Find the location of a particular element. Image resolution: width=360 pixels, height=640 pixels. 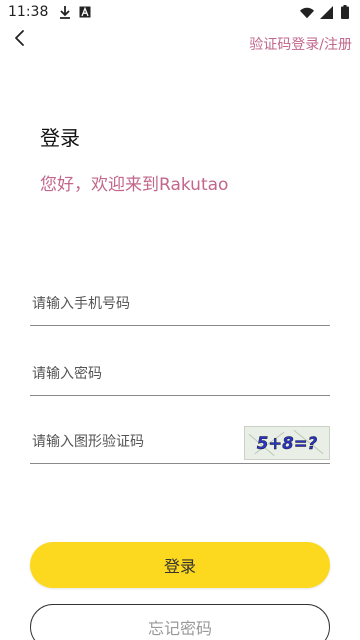

font-app-icon is located at coordinates (85, 12).